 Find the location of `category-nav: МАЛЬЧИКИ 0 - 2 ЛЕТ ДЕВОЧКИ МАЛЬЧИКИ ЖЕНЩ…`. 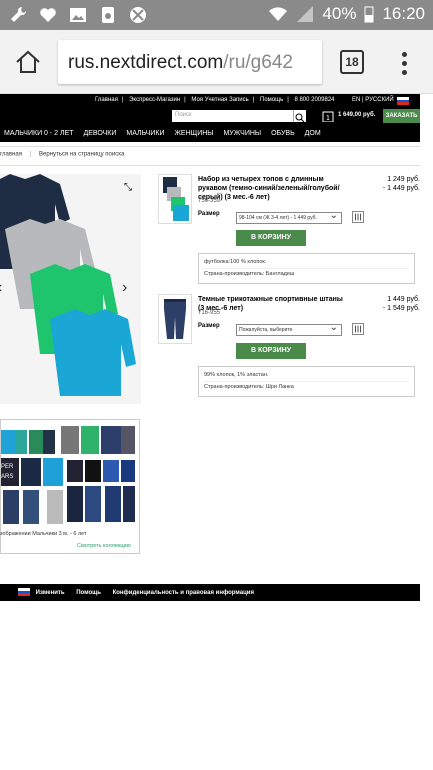

category-nav: МАЛЬЧИКИ 0 - 2 ЛЕТ ДЕВОЧКИ МАЛЬЧИКИ ЖЕНЩ… is located at coordinates (210, 134).